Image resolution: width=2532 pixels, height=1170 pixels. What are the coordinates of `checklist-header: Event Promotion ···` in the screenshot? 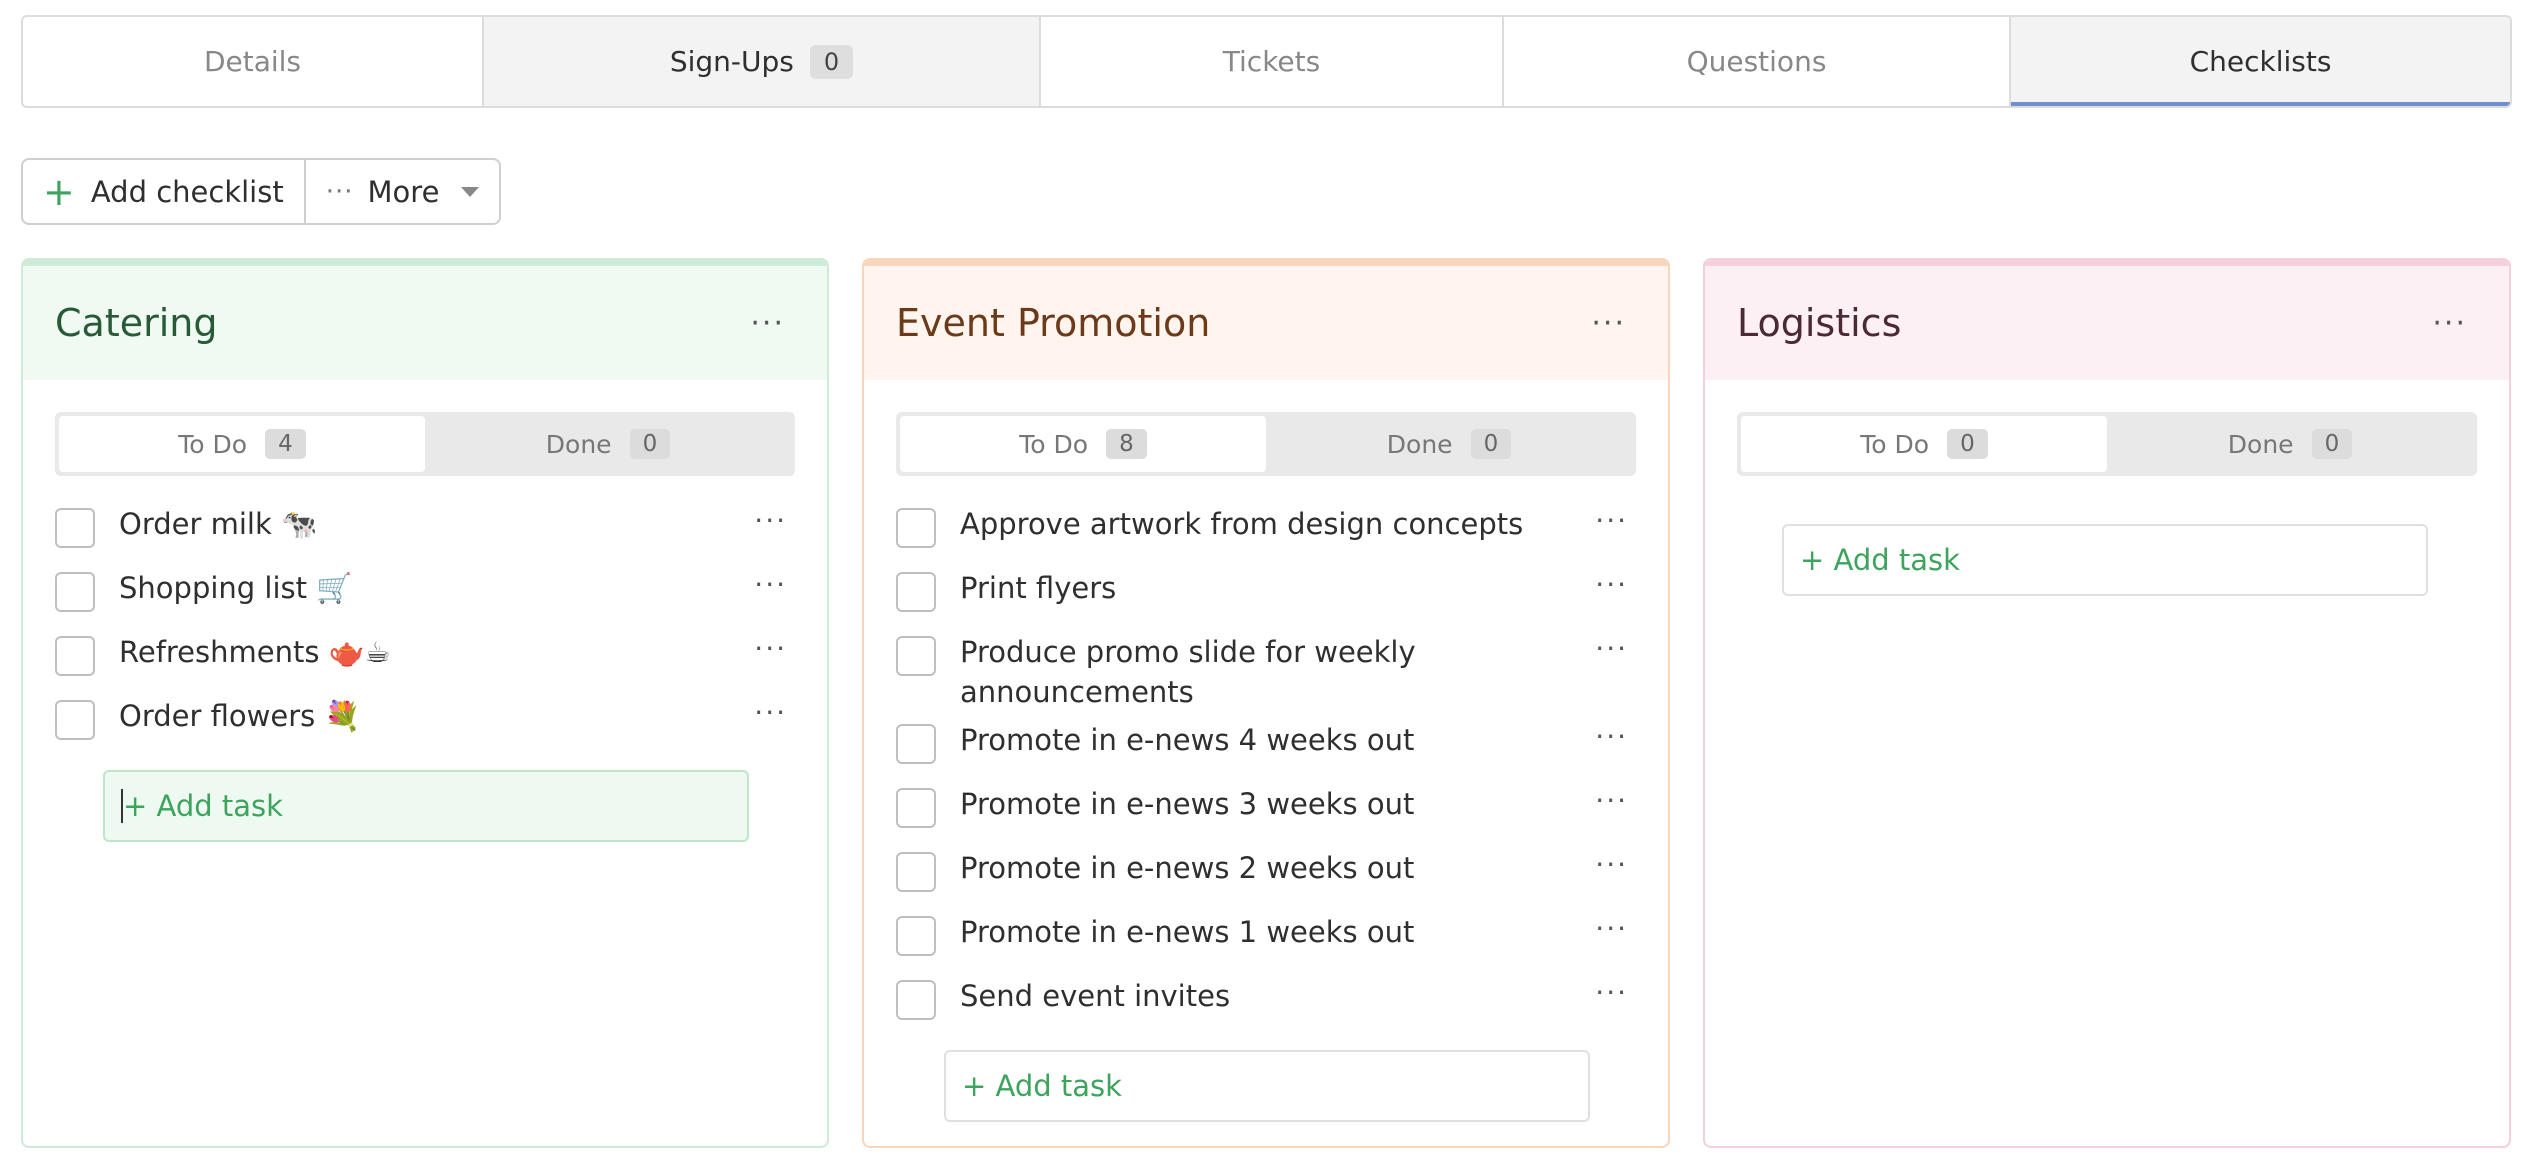 It's located at (1266, 320).